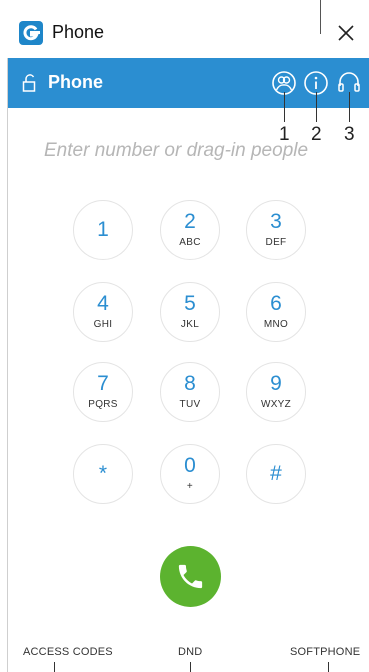 The height and width of the screenshot is (672, 369). I want to click on key-6: 6 MNO, so click(276, 312).